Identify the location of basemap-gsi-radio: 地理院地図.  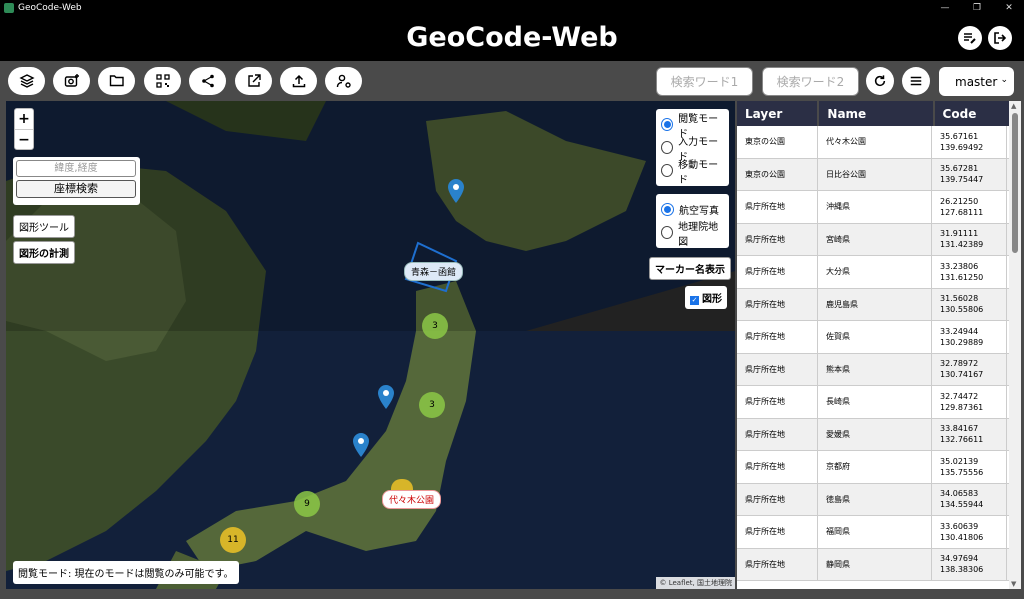
(692, 234).